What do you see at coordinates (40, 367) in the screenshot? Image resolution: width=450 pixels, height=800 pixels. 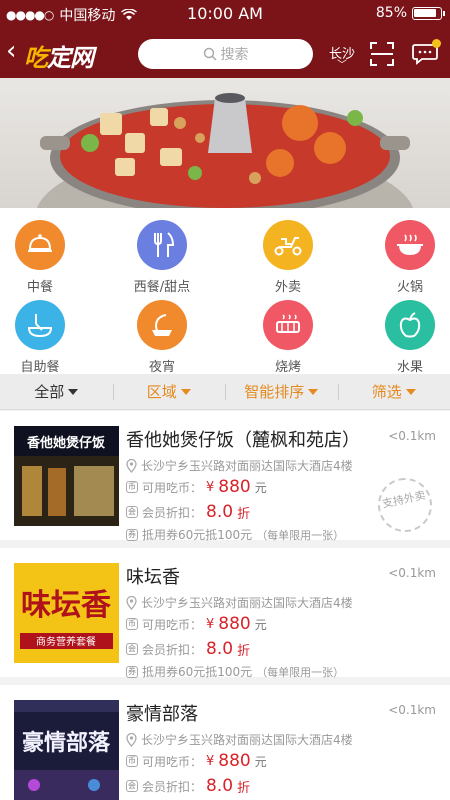 I see `category-label: 自助餐` at bounding box center [40, 367].